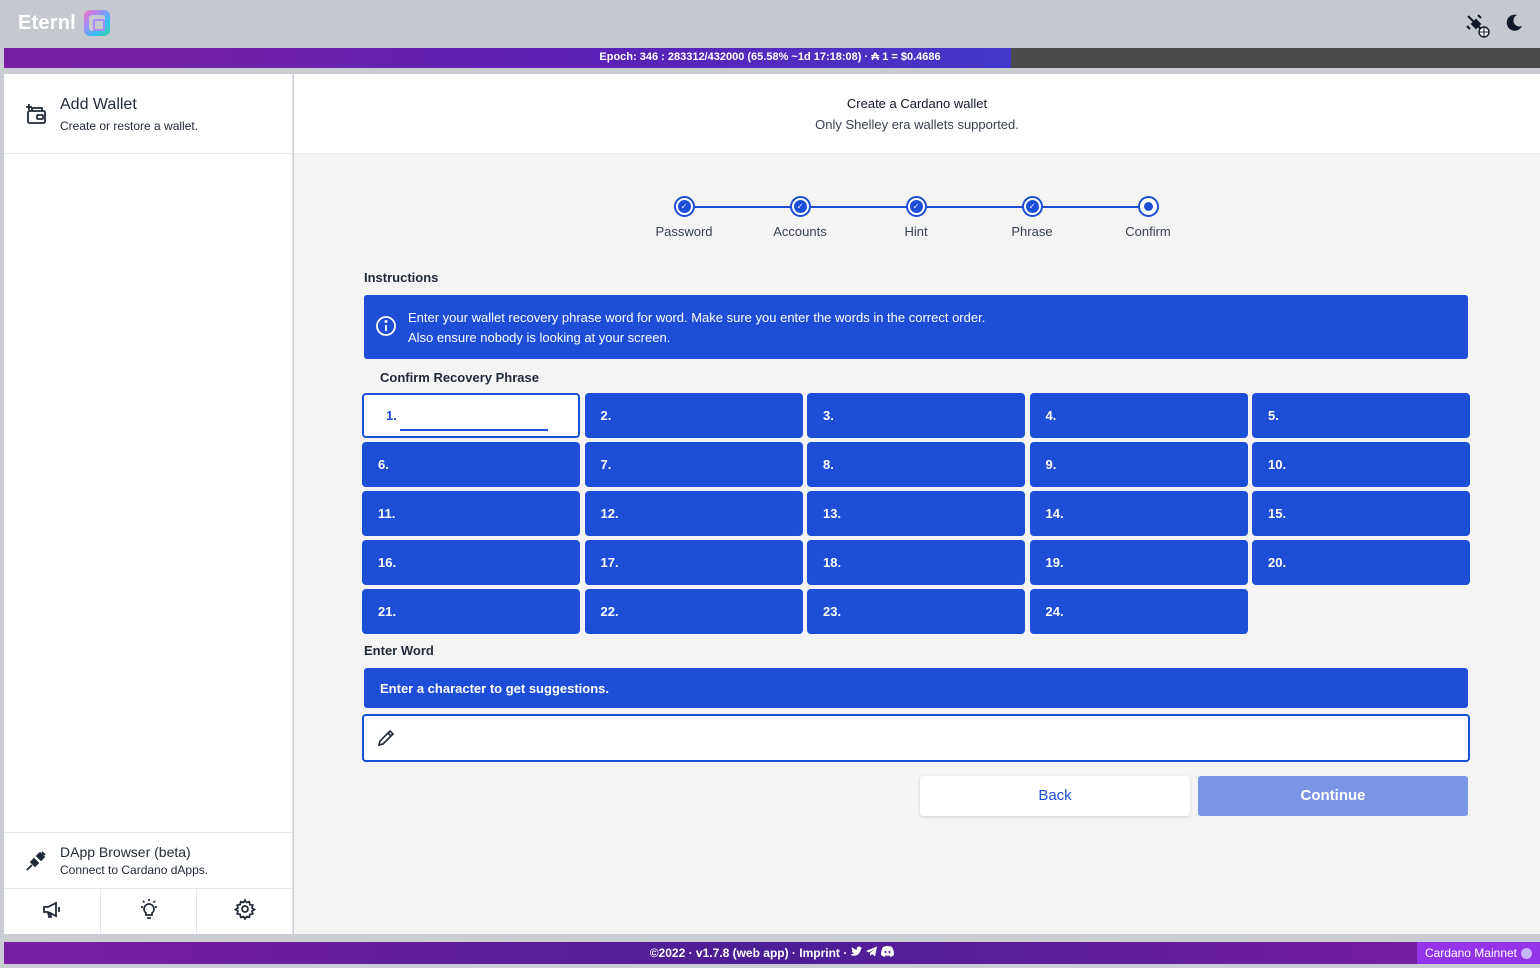 The width and height of the screenshot is (1540, 968). Describe the element at coordinates (471, 464) in the screenshot. I see `recovery-word-slot: 6.` at that location.